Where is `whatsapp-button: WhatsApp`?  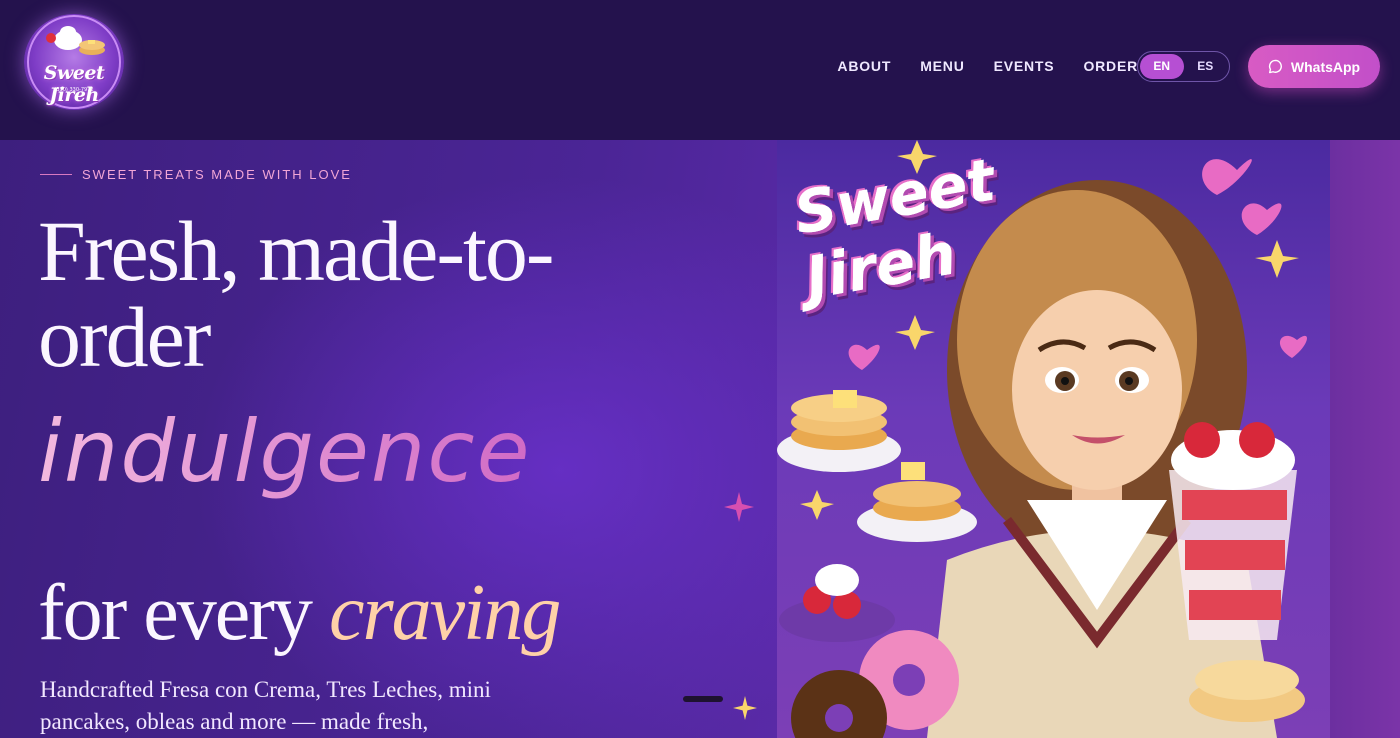 whatsapp-button: WhatsApp is located at coordinates (1314, 66).